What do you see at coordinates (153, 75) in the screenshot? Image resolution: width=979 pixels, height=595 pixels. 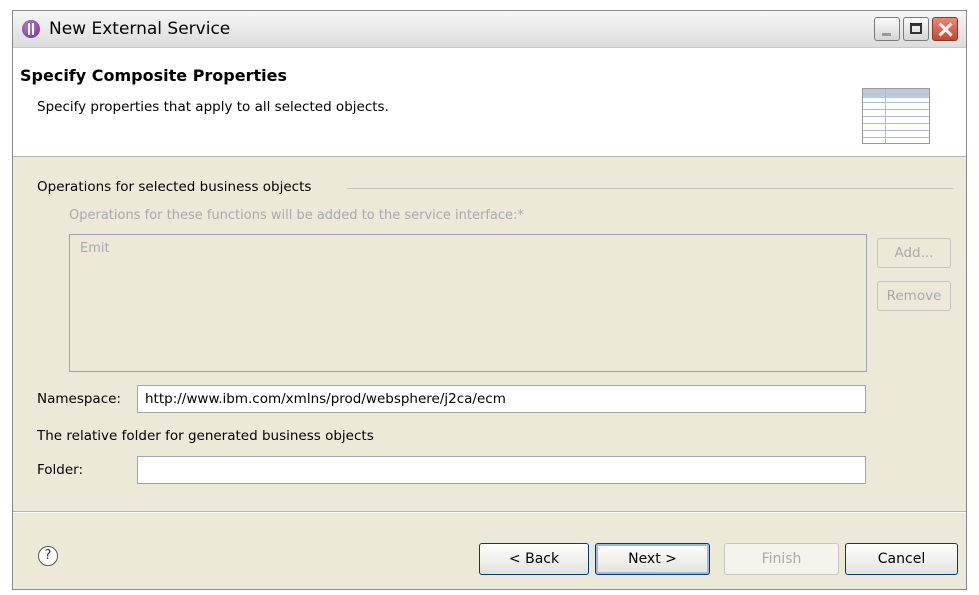 I see `page-title: Specify Composite Properties` at bounding box center [153, 75].